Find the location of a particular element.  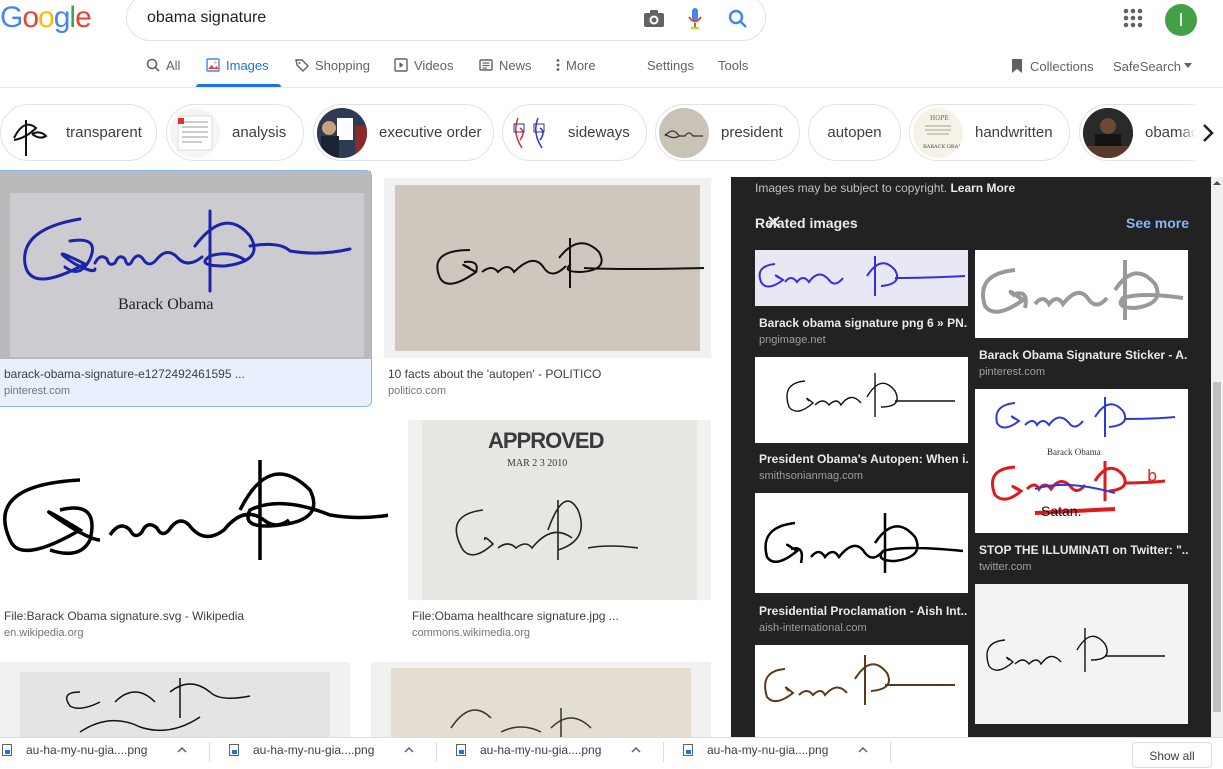

related-source: pinterest.com is located at coordinates (1012, 372).